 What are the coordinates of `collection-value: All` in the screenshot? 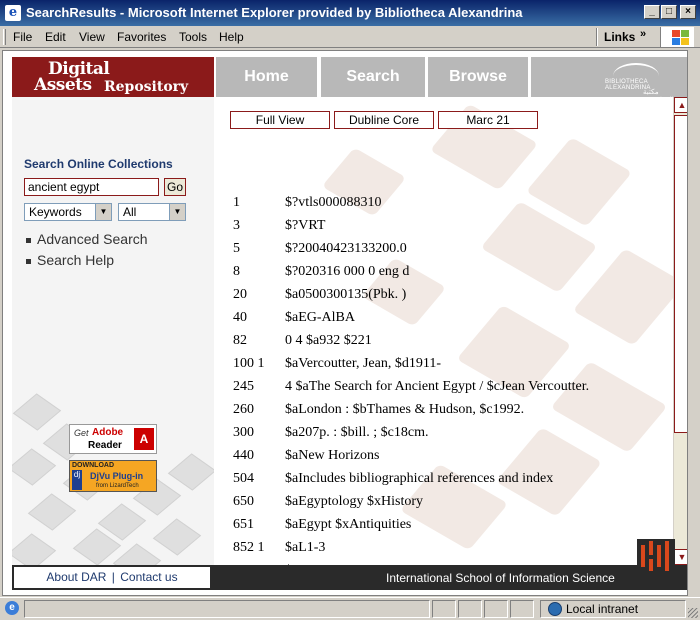 It's located at (130, 212).